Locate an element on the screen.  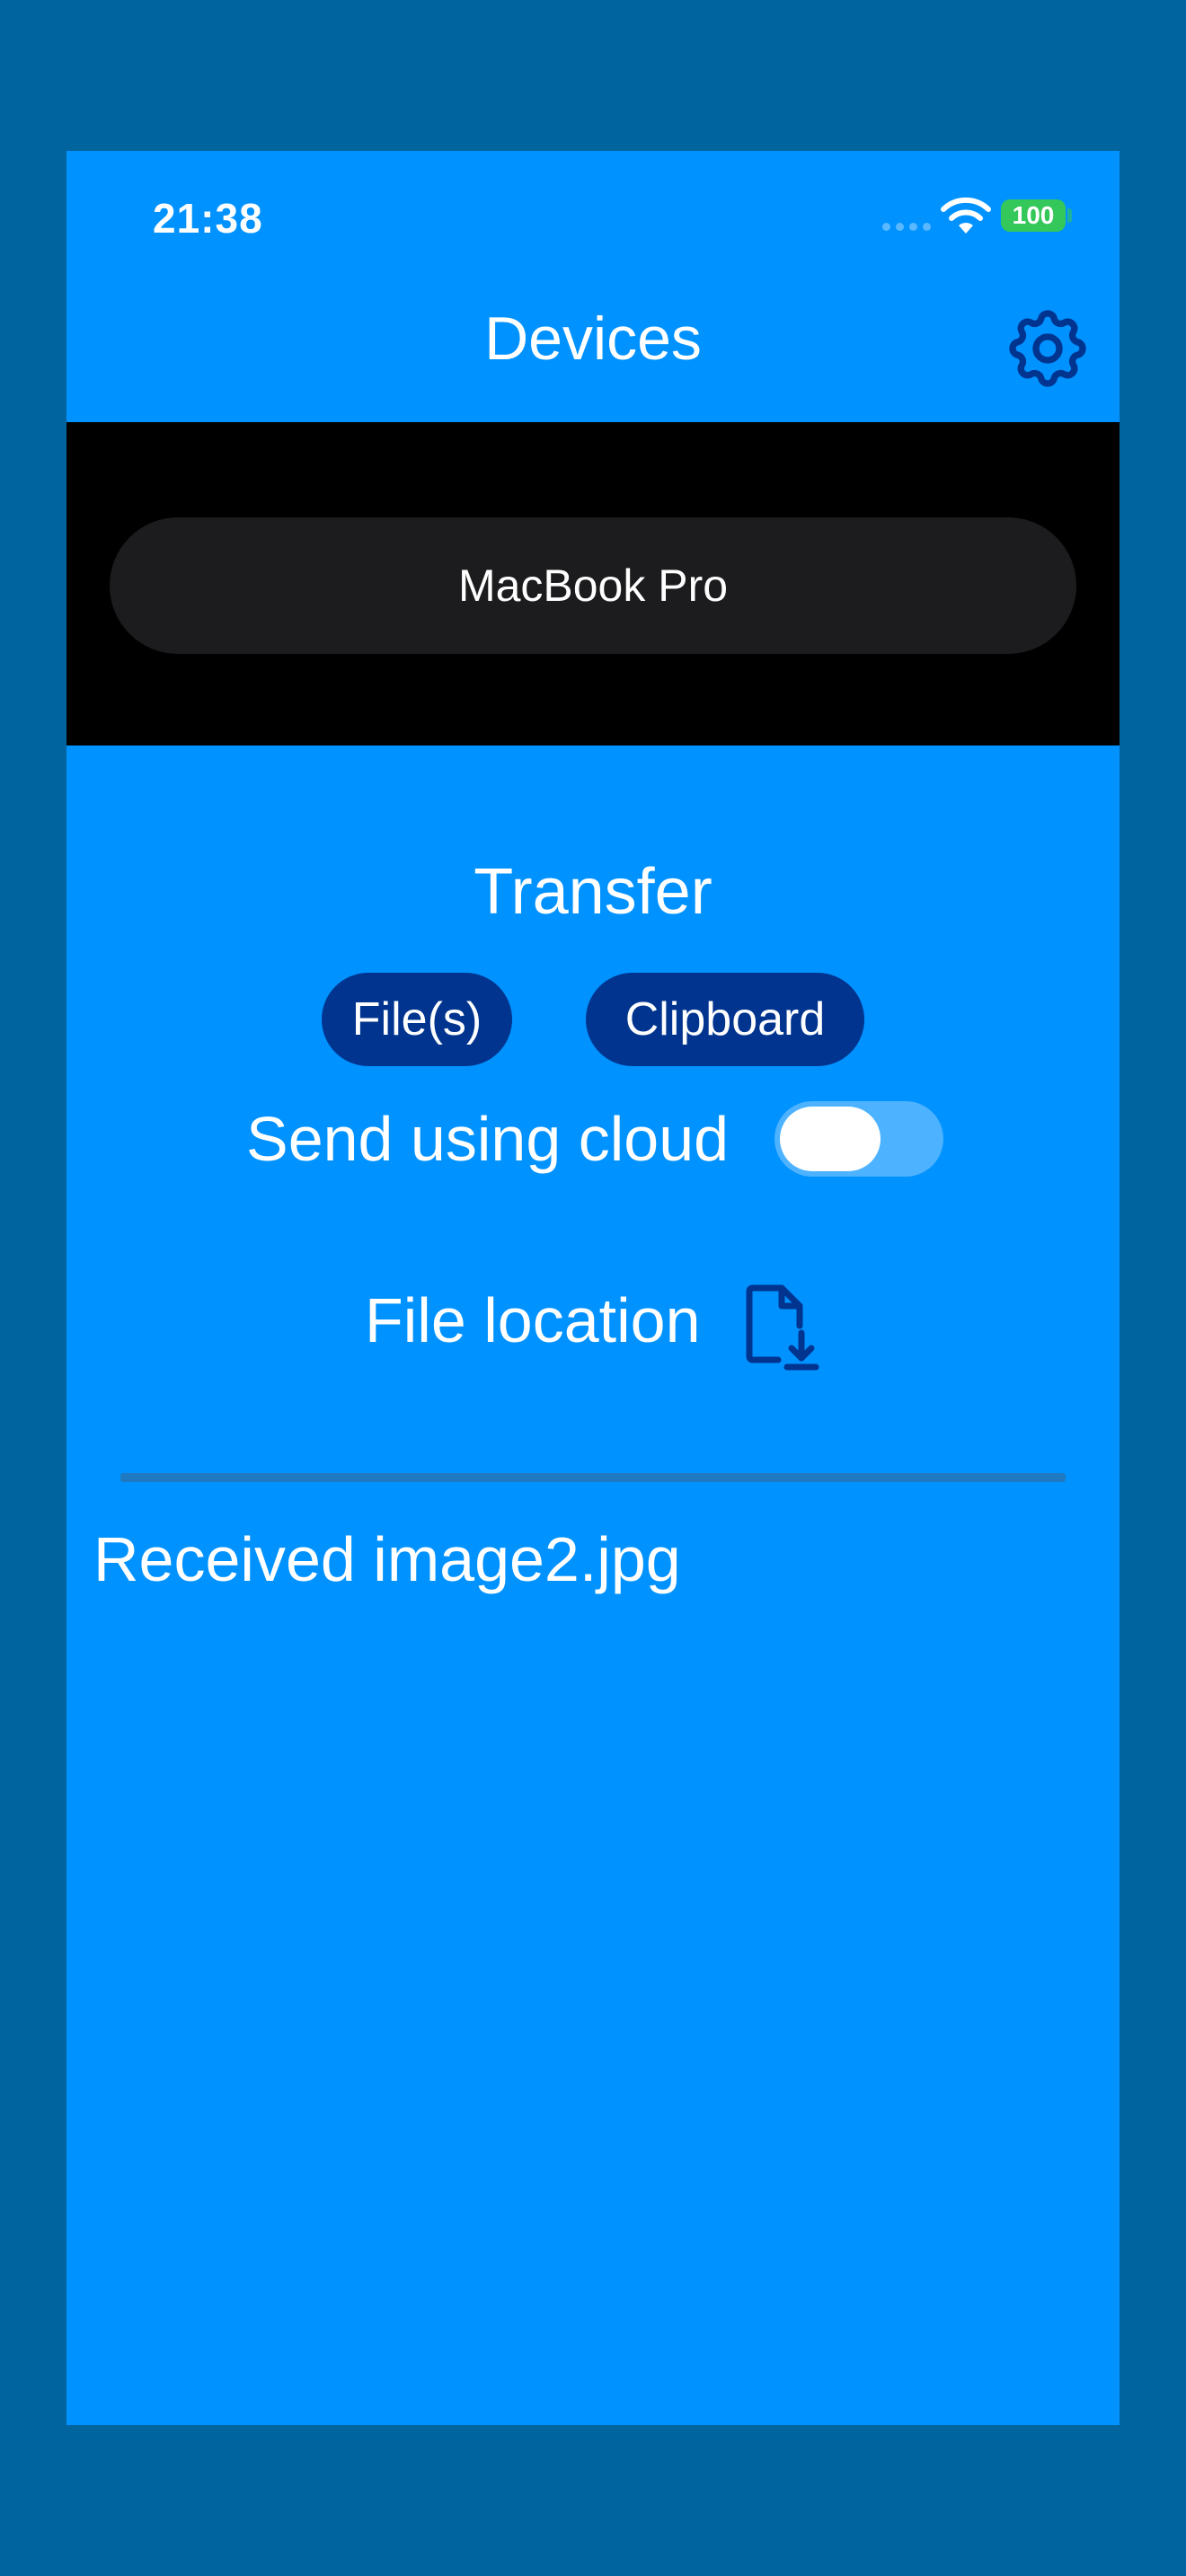
device-list: MacBook Pro is located at coordinates (593, 583).